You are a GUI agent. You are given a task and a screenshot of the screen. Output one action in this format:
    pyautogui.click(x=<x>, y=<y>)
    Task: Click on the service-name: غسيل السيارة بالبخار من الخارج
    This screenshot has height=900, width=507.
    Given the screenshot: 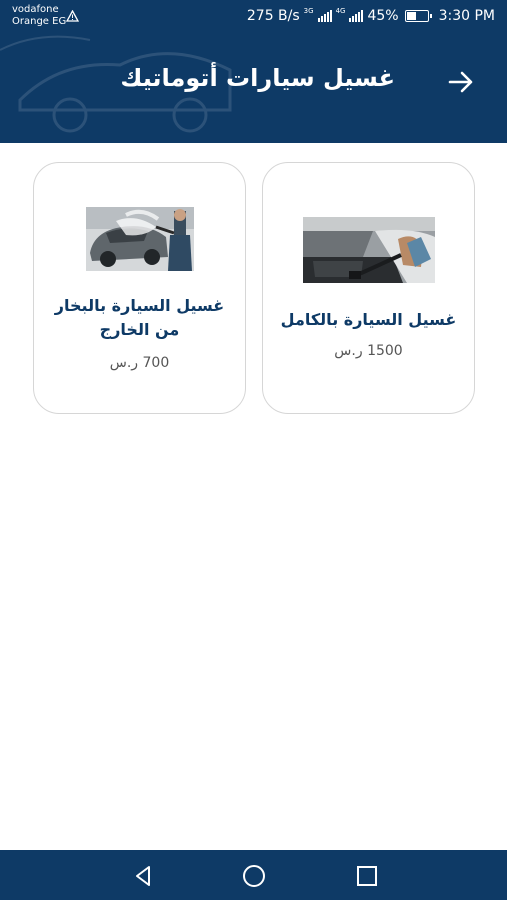 What is the action you would take?
    pyautogui.click(x=139, y=317)
    